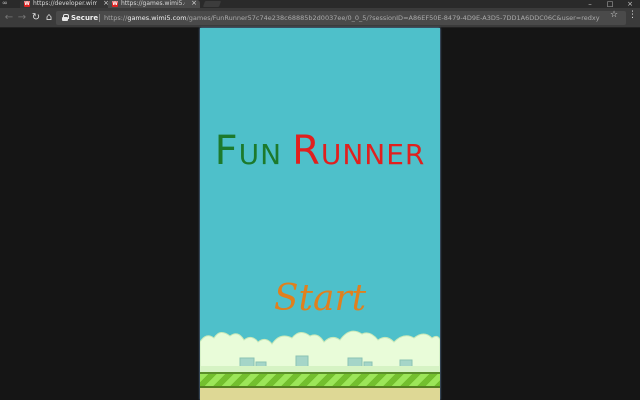 This screenshot has height=400, width=640. What do you see at coordinates (590, 4) in the screenshot?
I see `minimize-icon: –` at bounding box center [590, 4].